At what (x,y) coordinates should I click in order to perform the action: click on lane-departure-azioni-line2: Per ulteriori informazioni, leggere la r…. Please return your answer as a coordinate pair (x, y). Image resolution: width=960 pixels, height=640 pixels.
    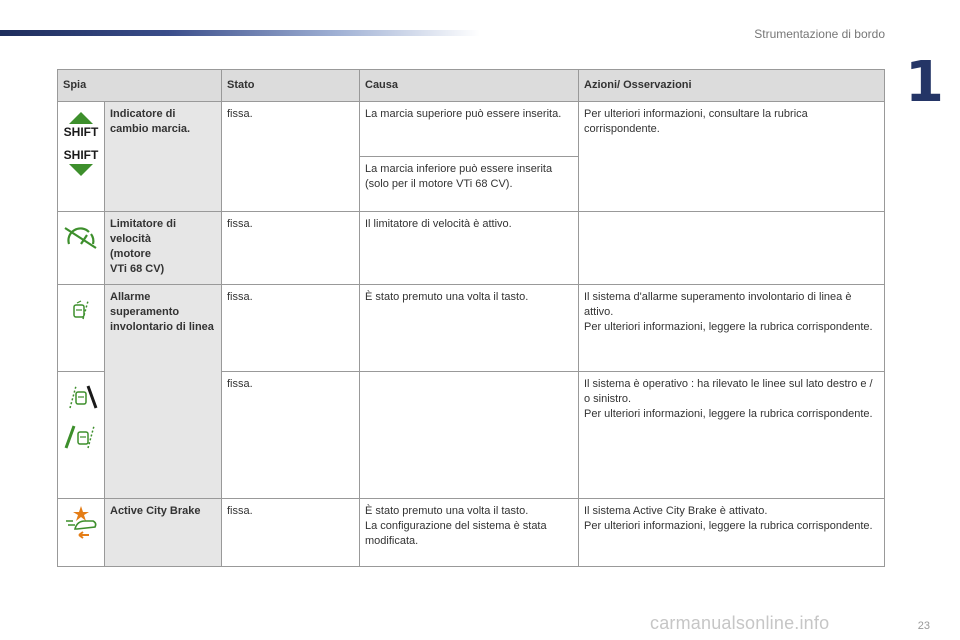
    Looking at the image, I should click on (728, 327).